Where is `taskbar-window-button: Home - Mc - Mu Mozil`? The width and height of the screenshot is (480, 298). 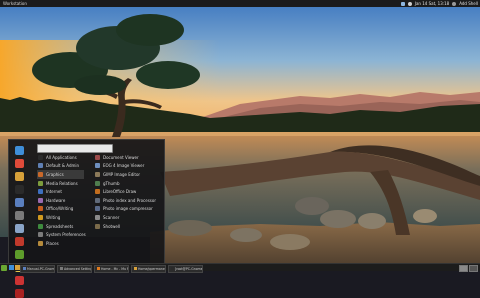 taskbar-window-button: Home - Mc - Mu Mozil is located at coordinates (111, 268).